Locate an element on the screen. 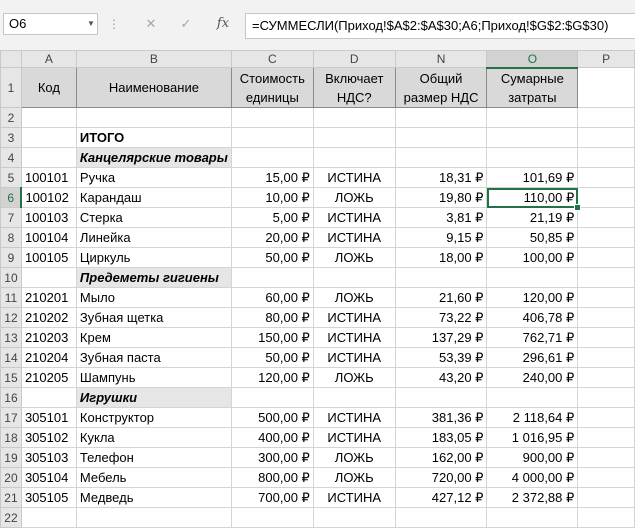 Image resolution: width=635 pixels, height=528 pixels. row-header-17: 17 is located at coordinates (11, 417).